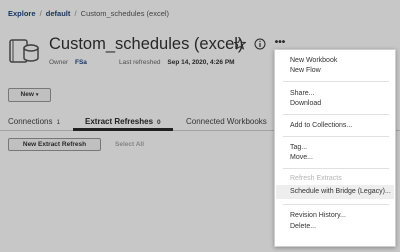 This screenshot has width=400, height=252. I want to click on menu-item-download: Download, so click(305, 103).